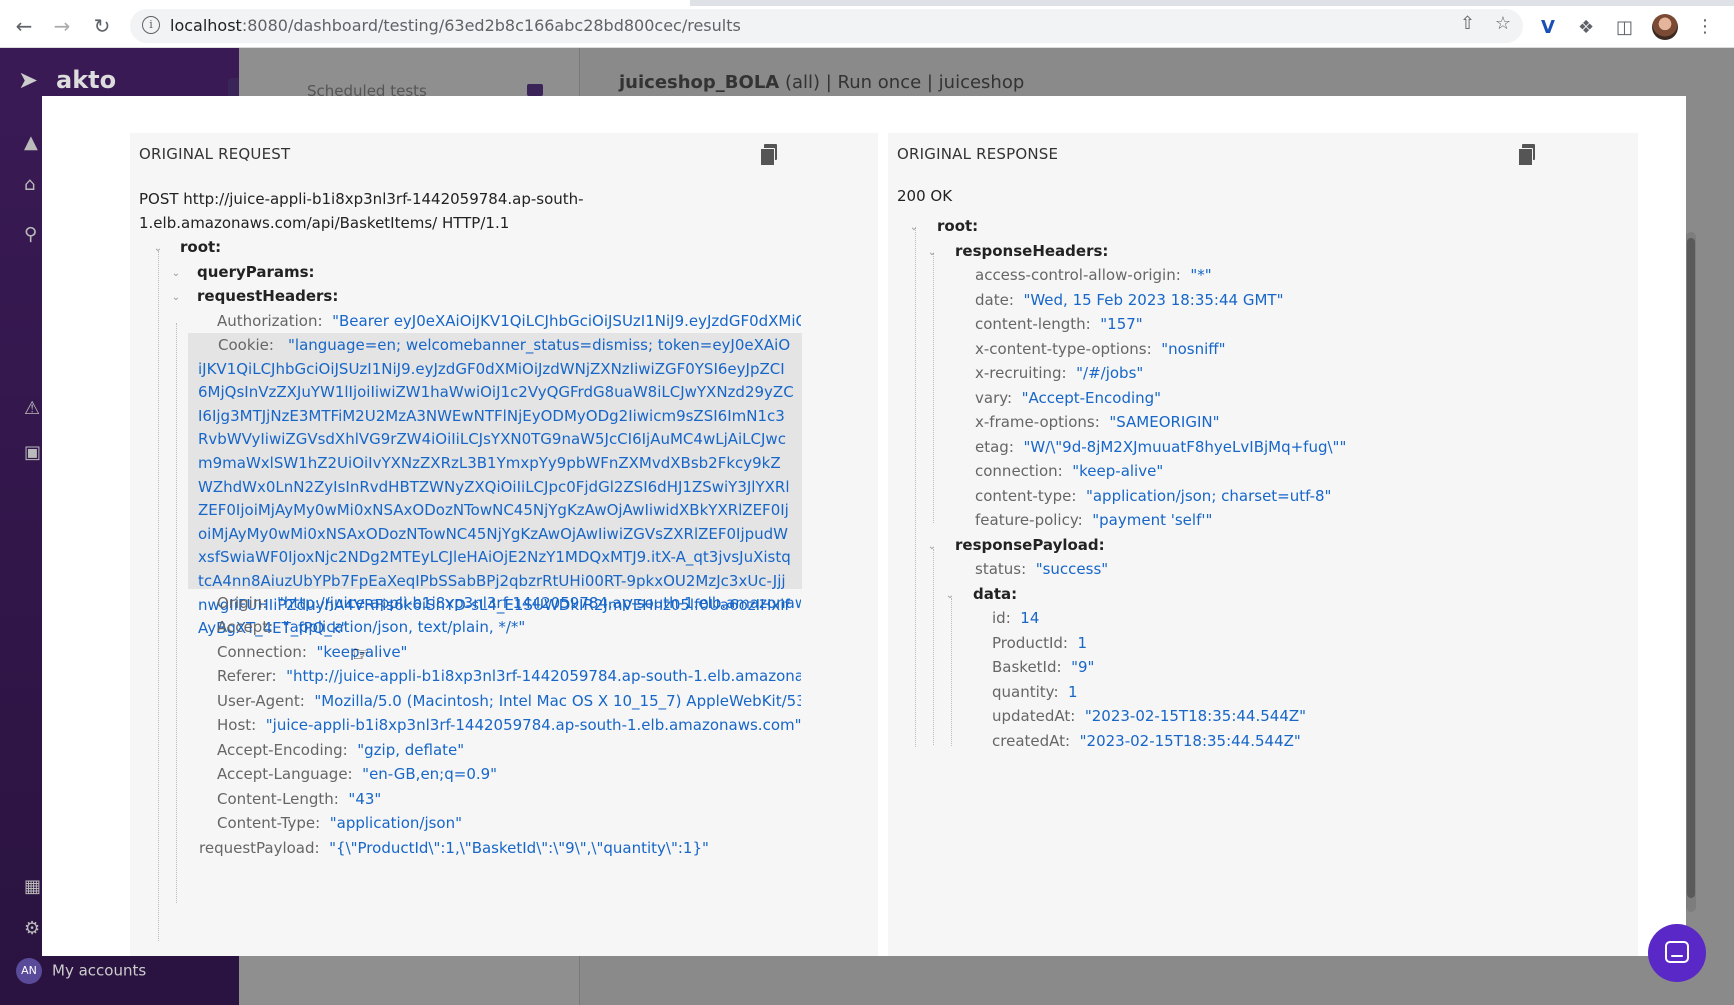 The width and height of the screenshot is (1734, 1005). What do you see at coordinates (1691, 568) in the screenshot?
I see `scrollbar-thumb` at bounding box center [1691, 568].